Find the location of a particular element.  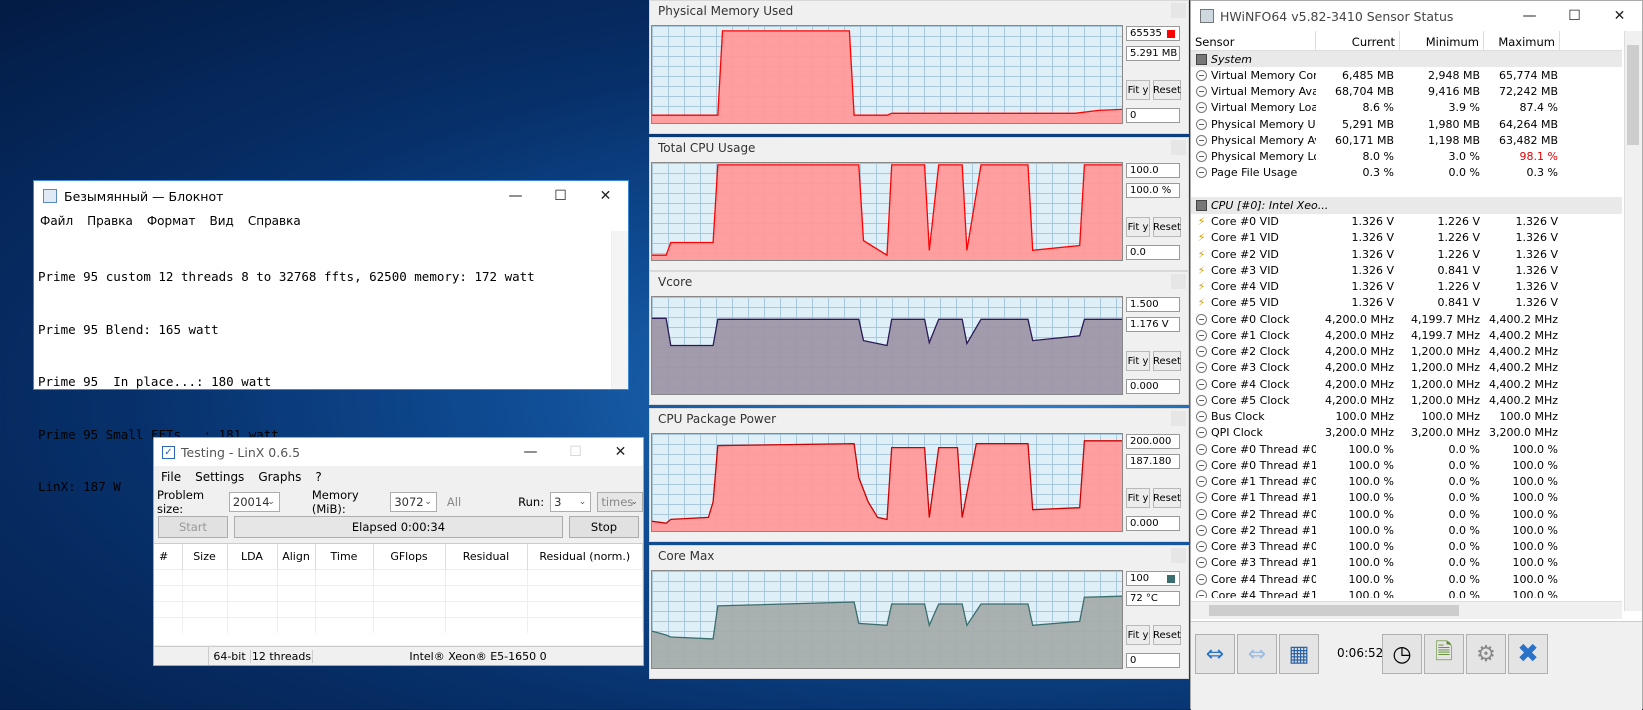

sensor-row: − Virtual Memory Load 8.6 % 3.9 % 87.4 % is located at coordinates (1406, 108).